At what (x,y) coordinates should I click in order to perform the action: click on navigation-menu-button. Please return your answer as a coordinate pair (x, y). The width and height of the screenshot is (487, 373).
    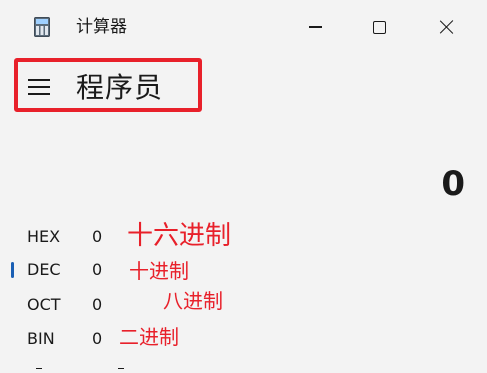
    Looking at the image, I should click on (39, 87).